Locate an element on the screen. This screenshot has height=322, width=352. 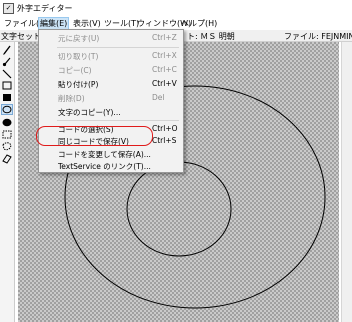
toolbox is located at coordinates (7, 182).